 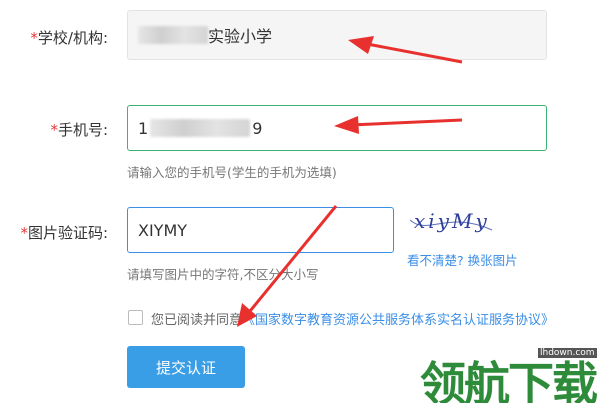 What do you see at coordinates (398, 320) in the screenshot?
I see `agreement-link: 《国家数字教育资源公共服务体系实名认证服务协议》` at bounding box center [398, 320].